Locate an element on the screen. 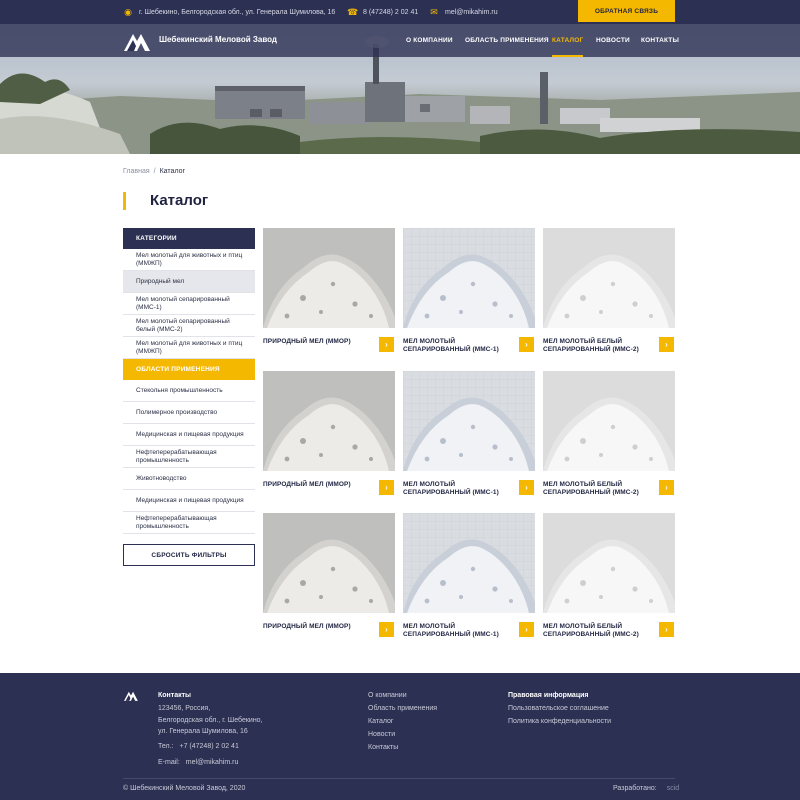 This screenshot has height=800, width=800. developer-label: Разработано: is located at coordinates (635, 788).